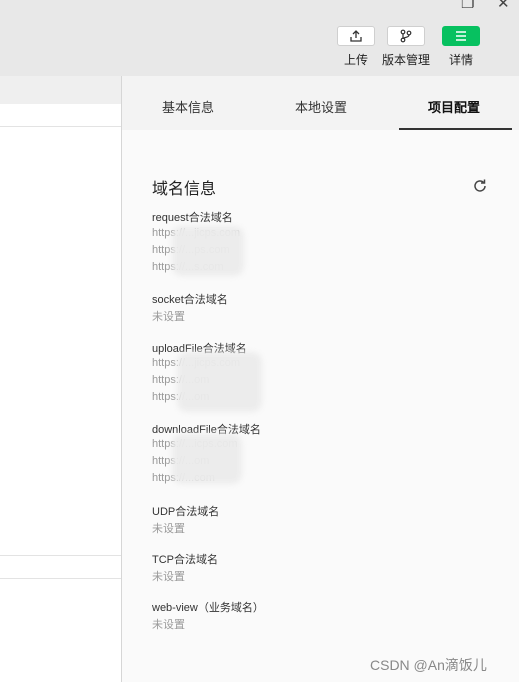 Image resolution: width=519 pixels, height=682 pixels. Describe the element at coordinates (168, 317) in the screenshot. I see `socket-domain-value: 未设置` at that location.